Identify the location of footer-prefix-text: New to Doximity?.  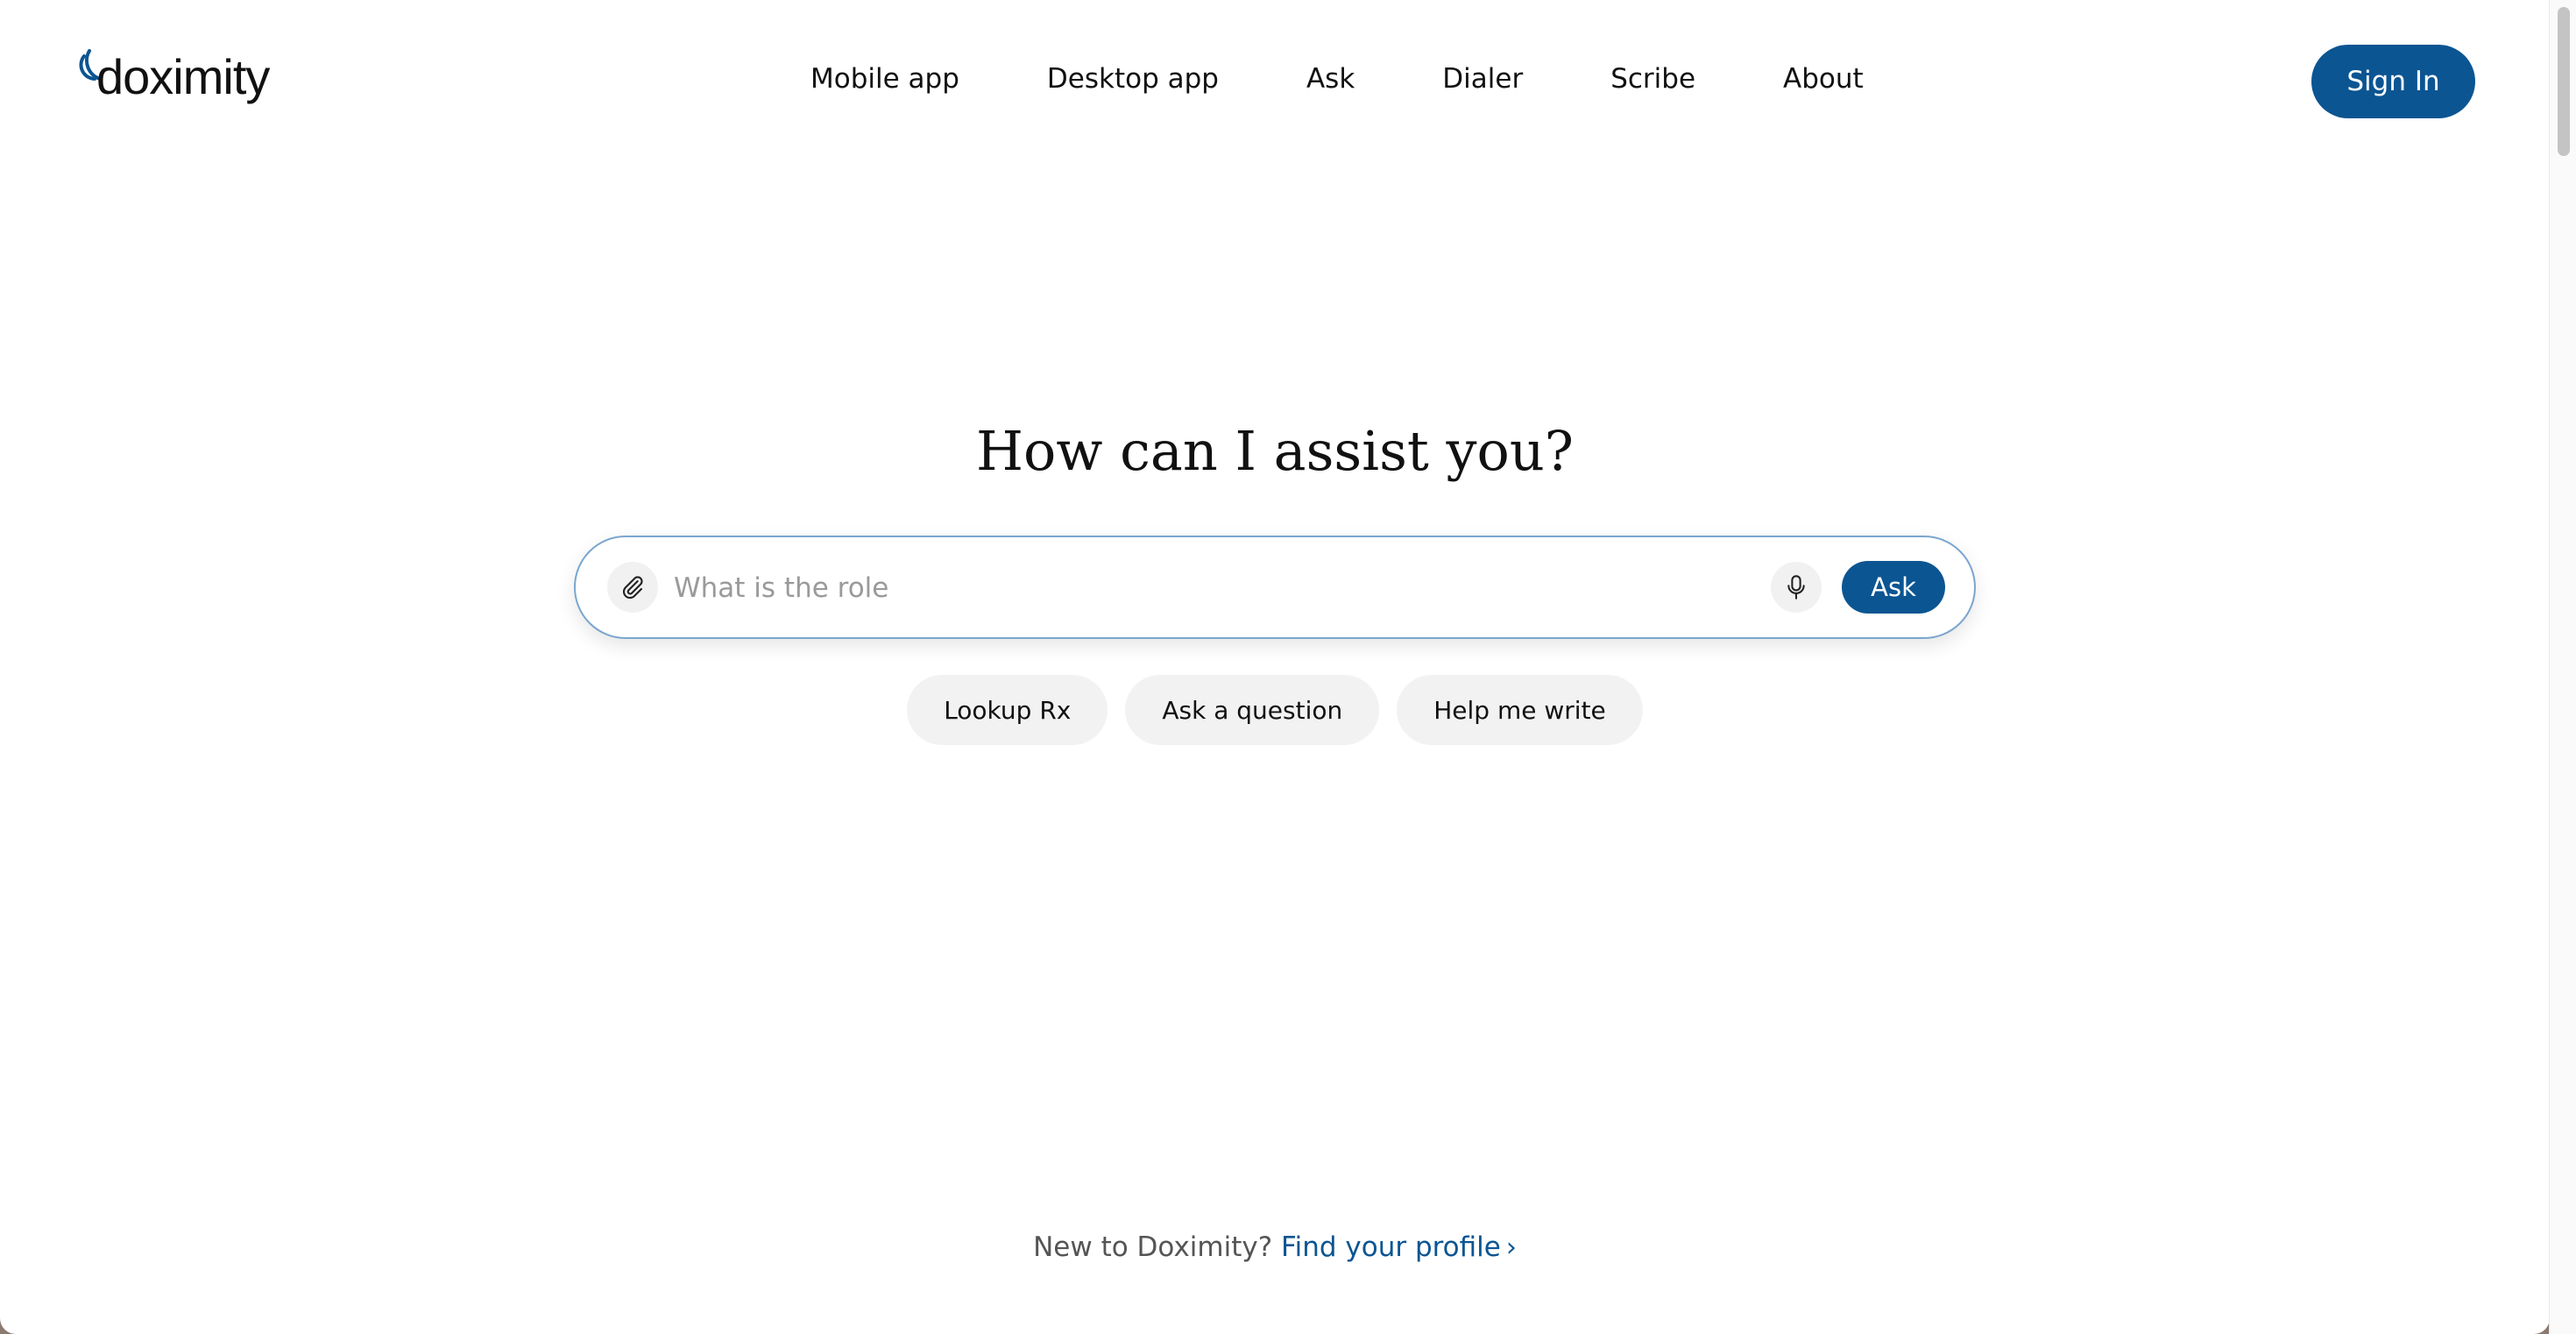
(1157, 1247).